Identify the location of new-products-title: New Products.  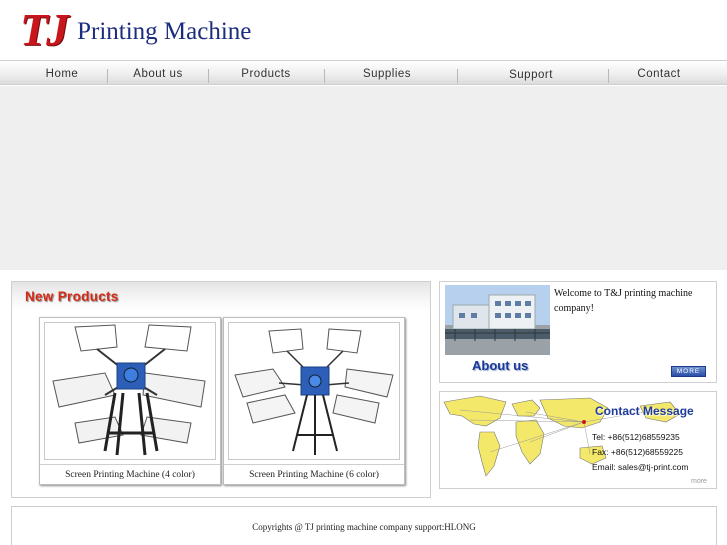
(72, 296).